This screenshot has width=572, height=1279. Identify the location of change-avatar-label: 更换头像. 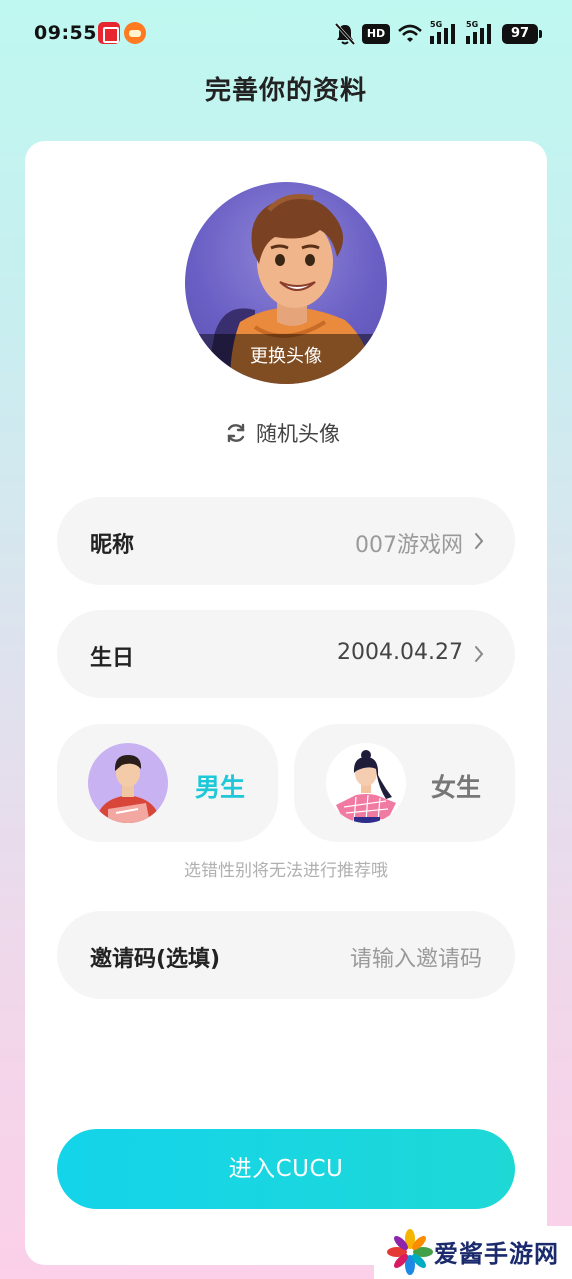
(286, 359).